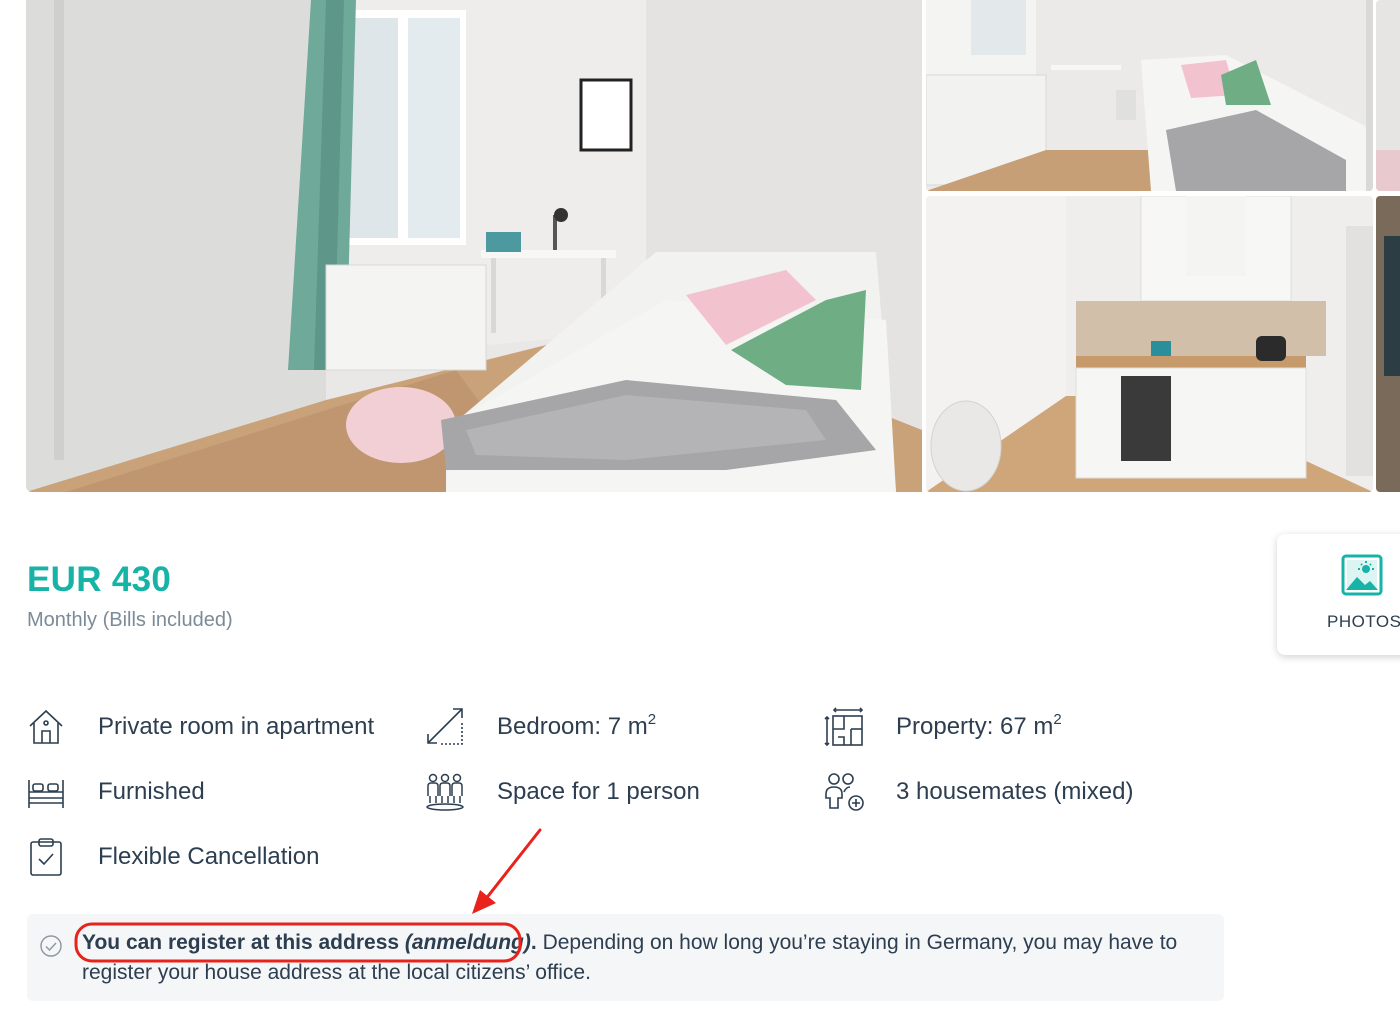  What do you see at coordinates (652, 719) in the screenshot?
I see `bedroom-size-unit: 2` at bounding box center [652, 719].